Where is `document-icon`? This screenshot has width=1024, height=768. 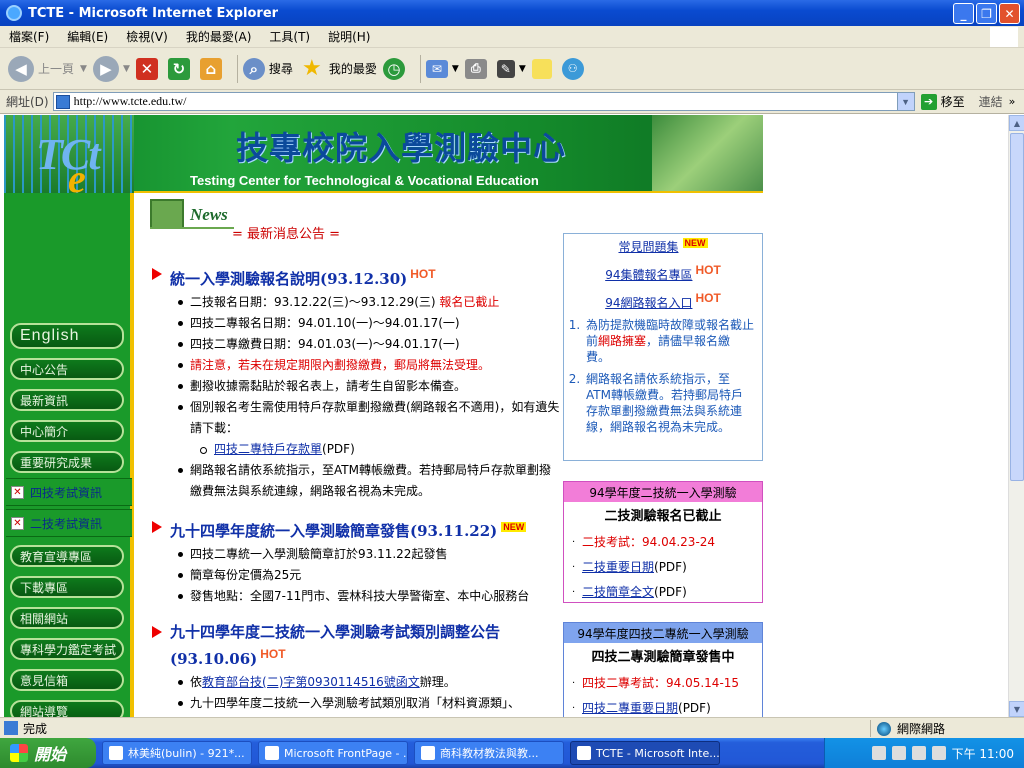
document-icon is located at coordinates (428, 753).